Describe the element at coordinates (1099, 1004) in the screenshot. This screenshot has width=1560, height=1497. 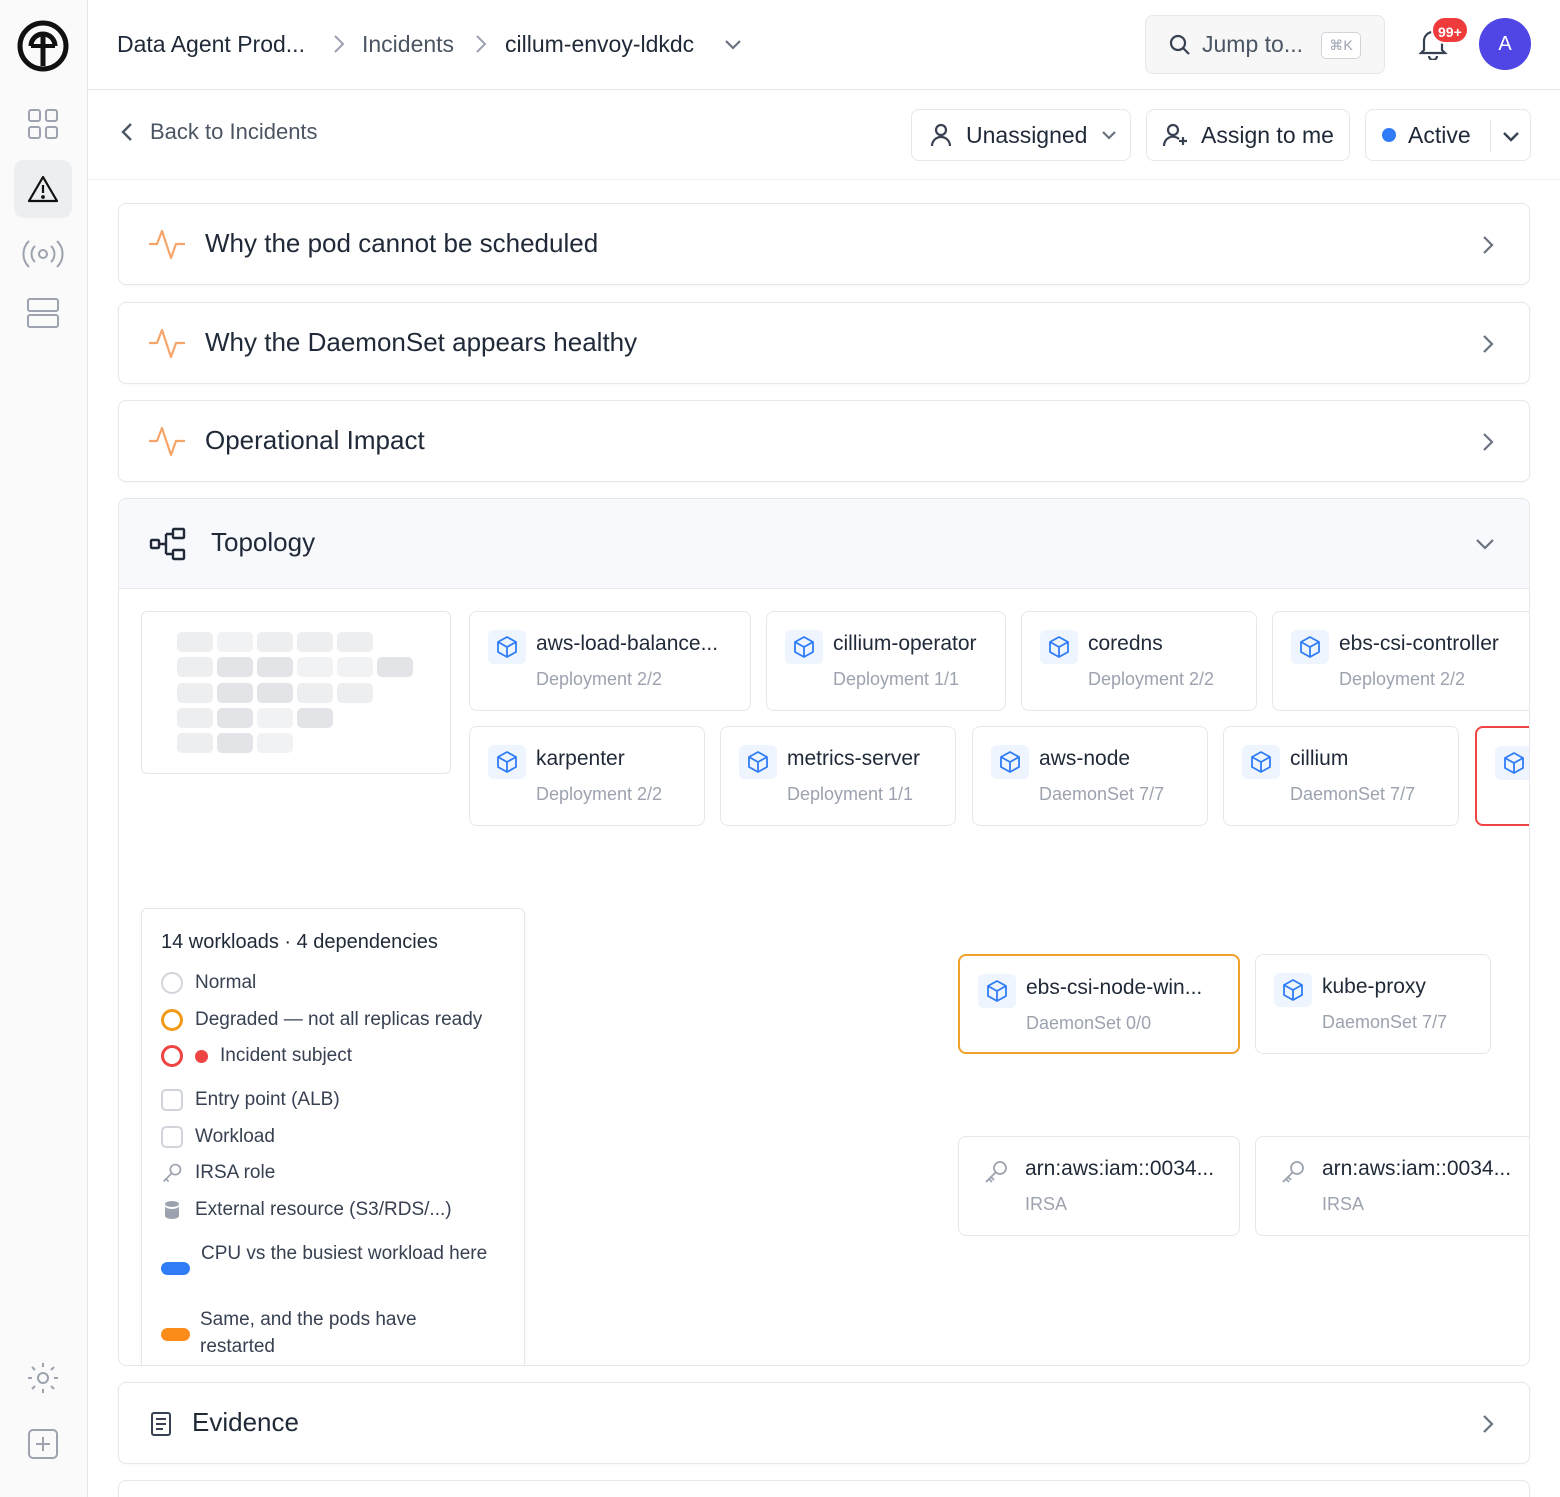
I see `topology-node-degraded: ebs-csi-node-win... DaemonSet 0/0` at that location.